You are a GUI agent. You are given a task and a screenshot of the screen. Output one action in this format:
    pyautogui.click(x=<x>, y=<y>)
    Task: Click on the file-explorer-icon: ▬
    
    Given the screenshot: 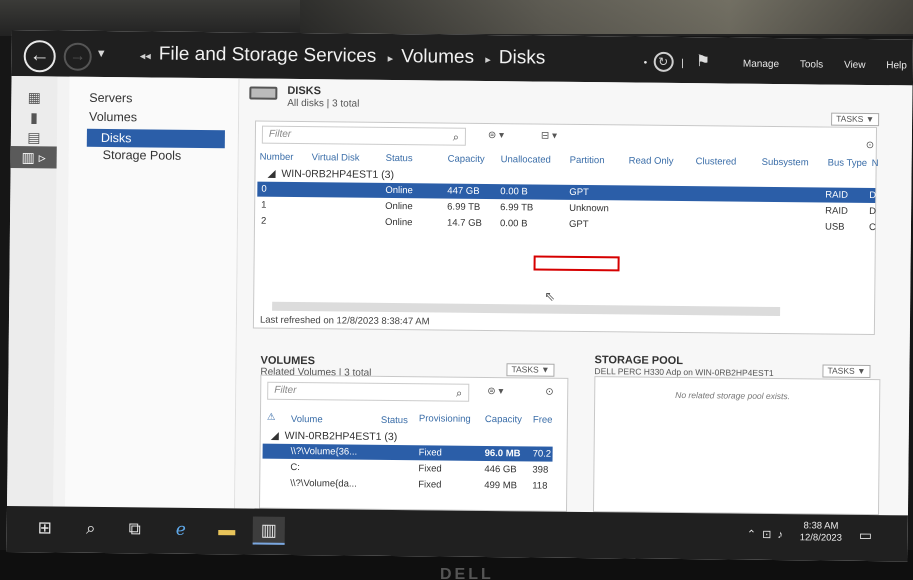 What is the action you would take?
    pyautogui.click(x=227, y=530)
    